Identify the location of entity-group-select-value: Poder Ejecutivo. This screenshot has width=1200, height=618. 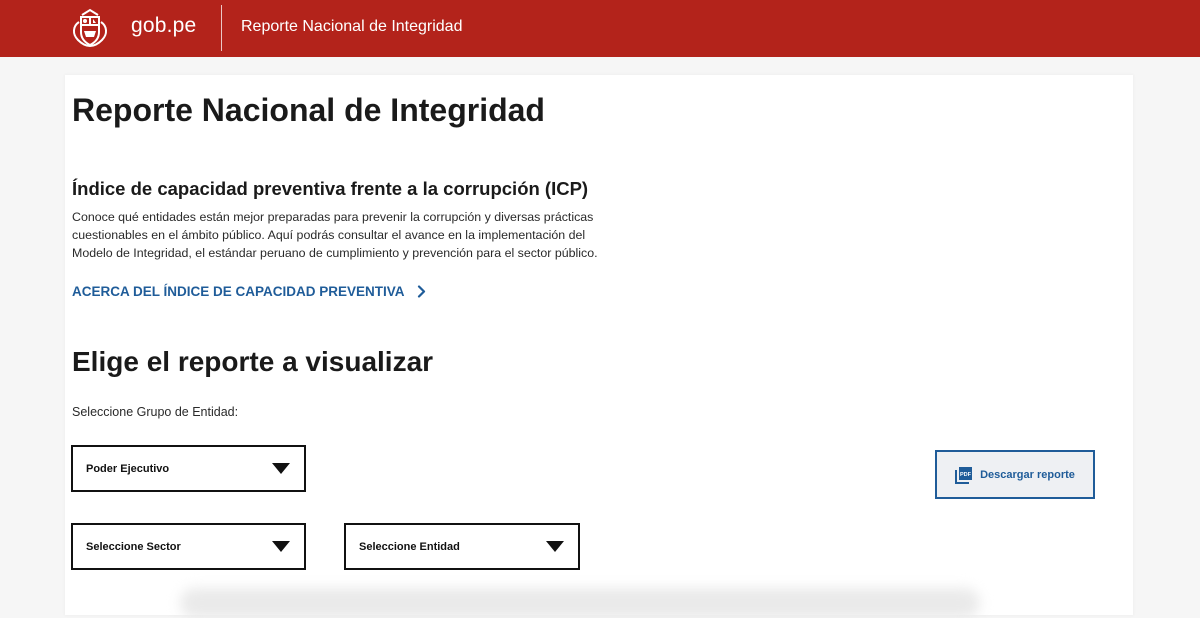
(128, 468).